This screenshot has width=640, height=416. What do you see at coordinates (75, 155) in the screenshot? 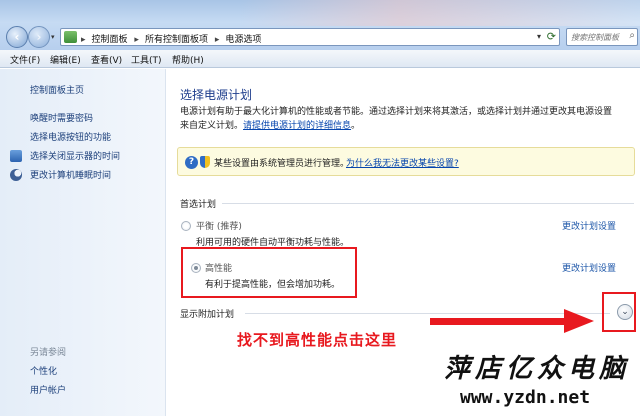
I see `sidebar-item-display-off: 选择关闭显示器的时间` at bounding box center [75, 155].